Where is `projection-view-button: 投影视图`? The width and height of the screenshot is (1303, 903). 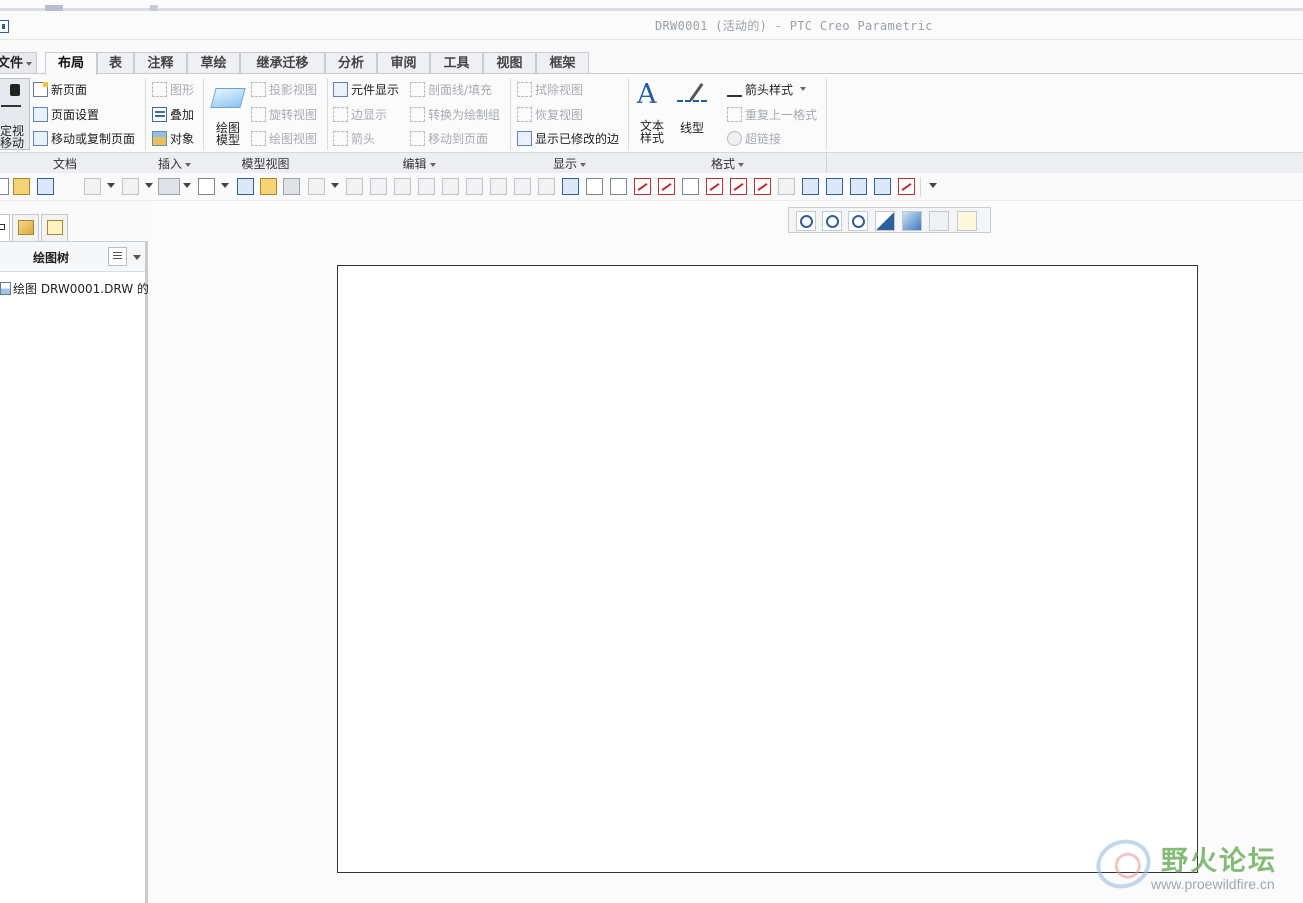 projection-view-button: 投影视图 is located at coordinates (284, 89).